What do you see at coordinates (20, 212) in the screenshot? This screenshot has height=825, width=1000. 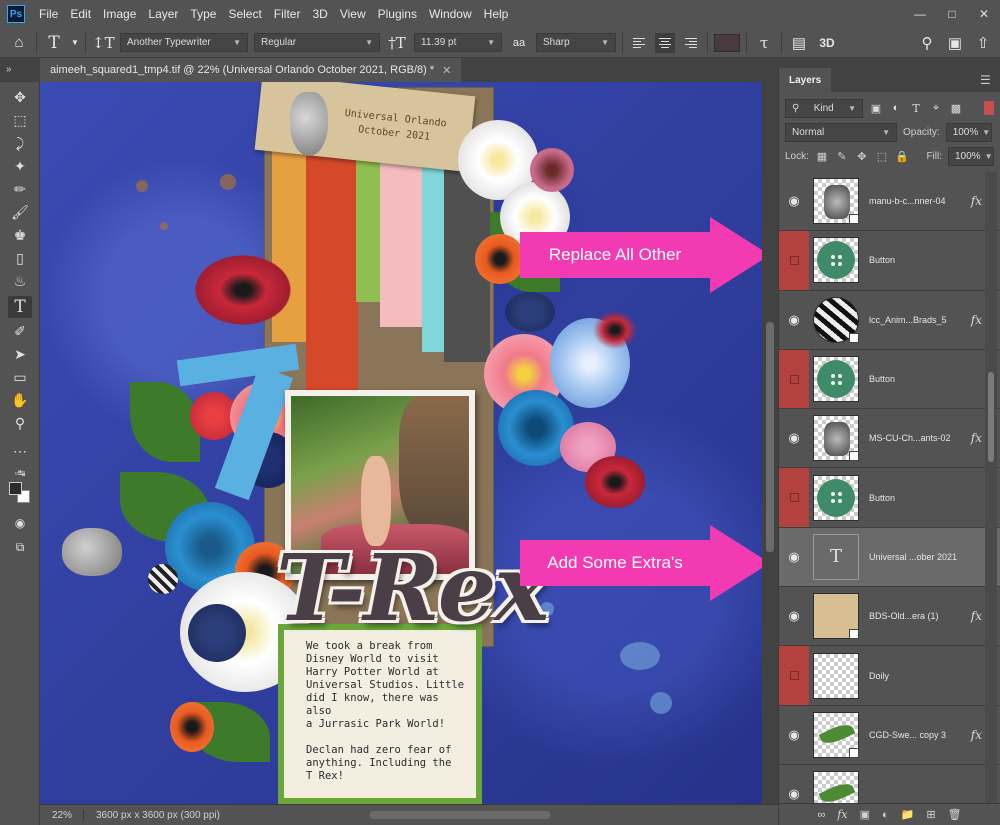 I see `brush-tool-icon: 🖌` at bounding box center [20, 212].